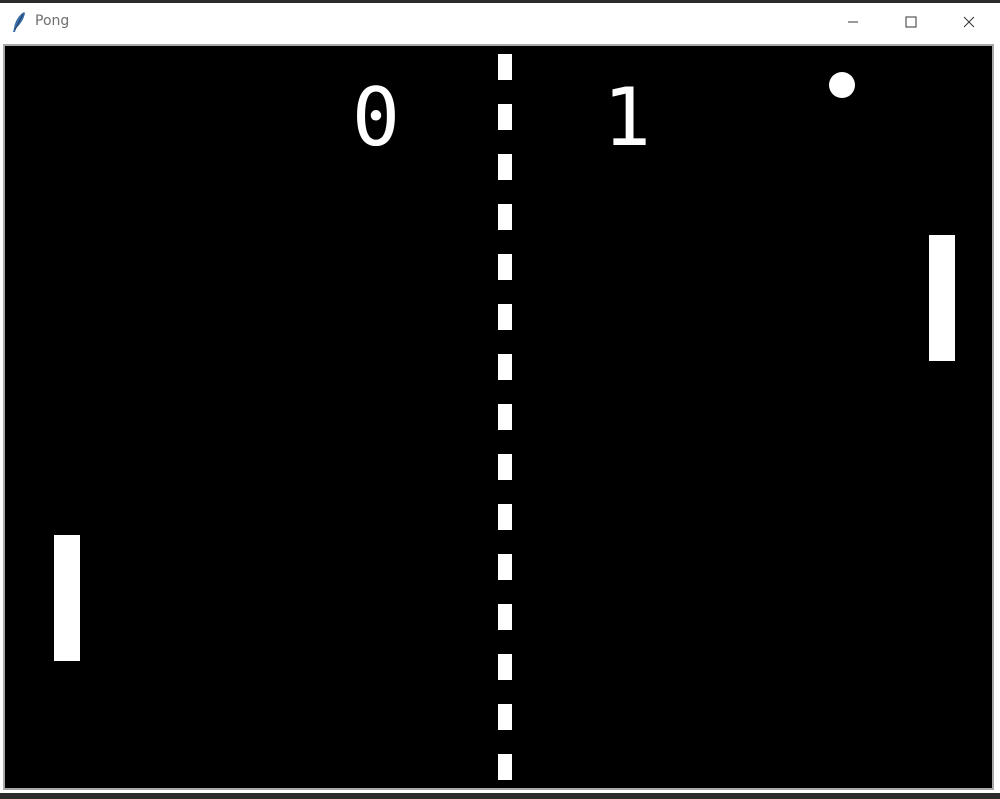  I want to click on maximize-button, so click(911, 22).